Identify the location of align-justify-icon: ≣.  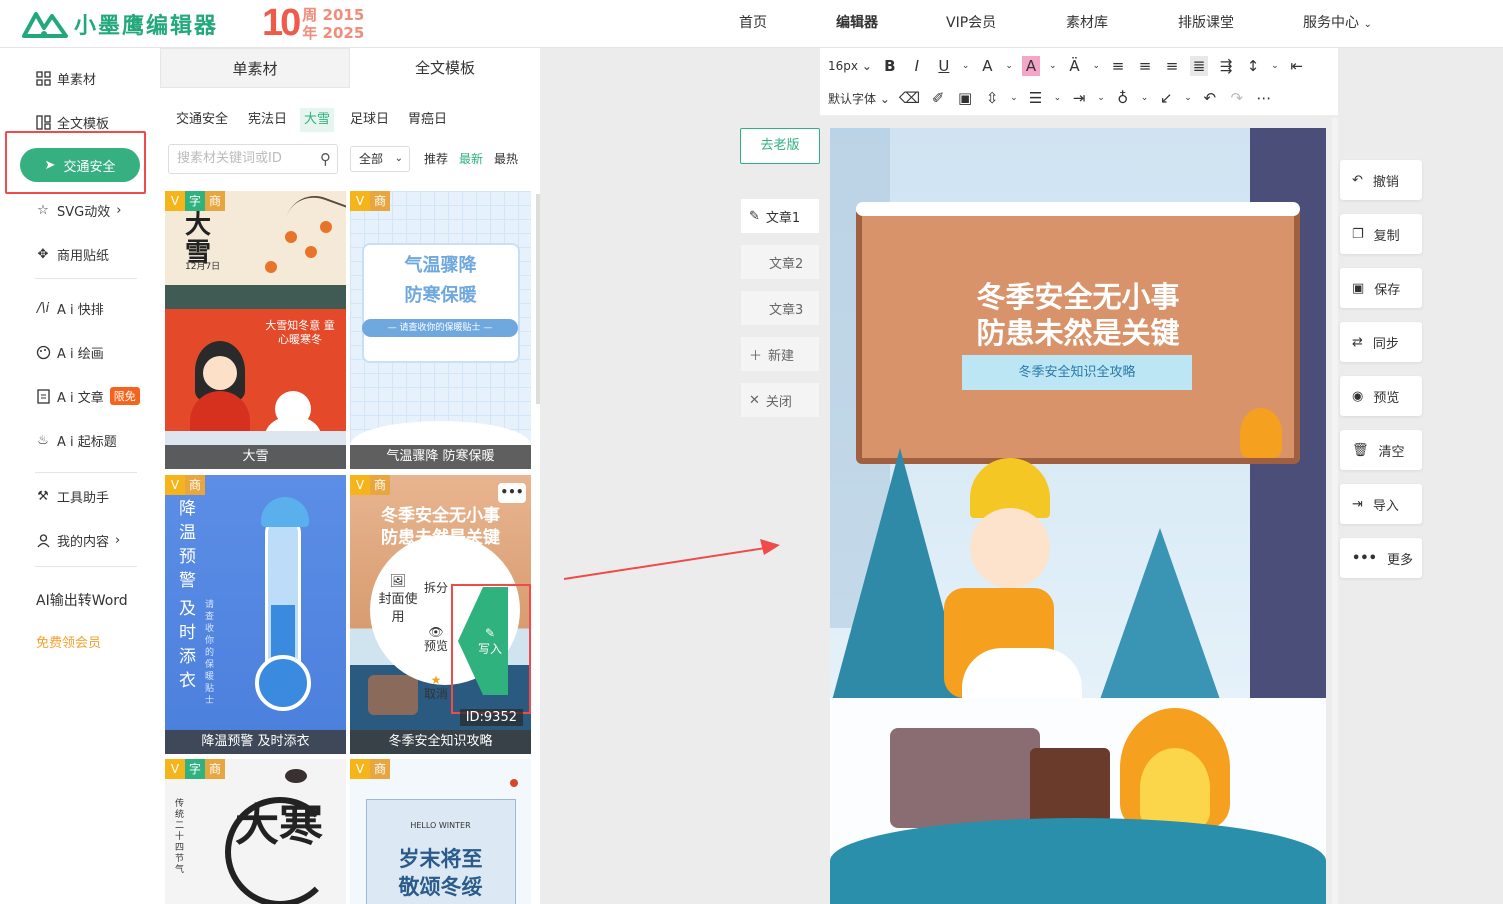
(1199, 66).